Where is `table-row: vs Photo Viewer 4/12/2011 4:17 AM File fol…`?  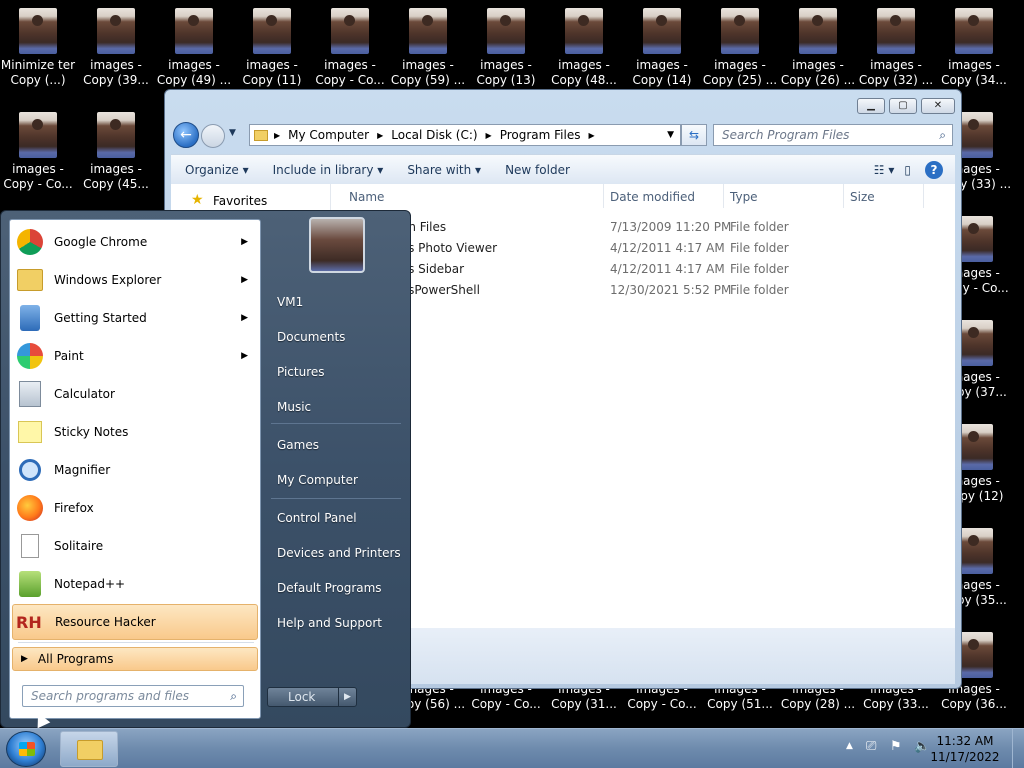
table-row: vs Photo Viewer 4/12/2011 4:17 AM File fol… is located at coordinates (641, 249).